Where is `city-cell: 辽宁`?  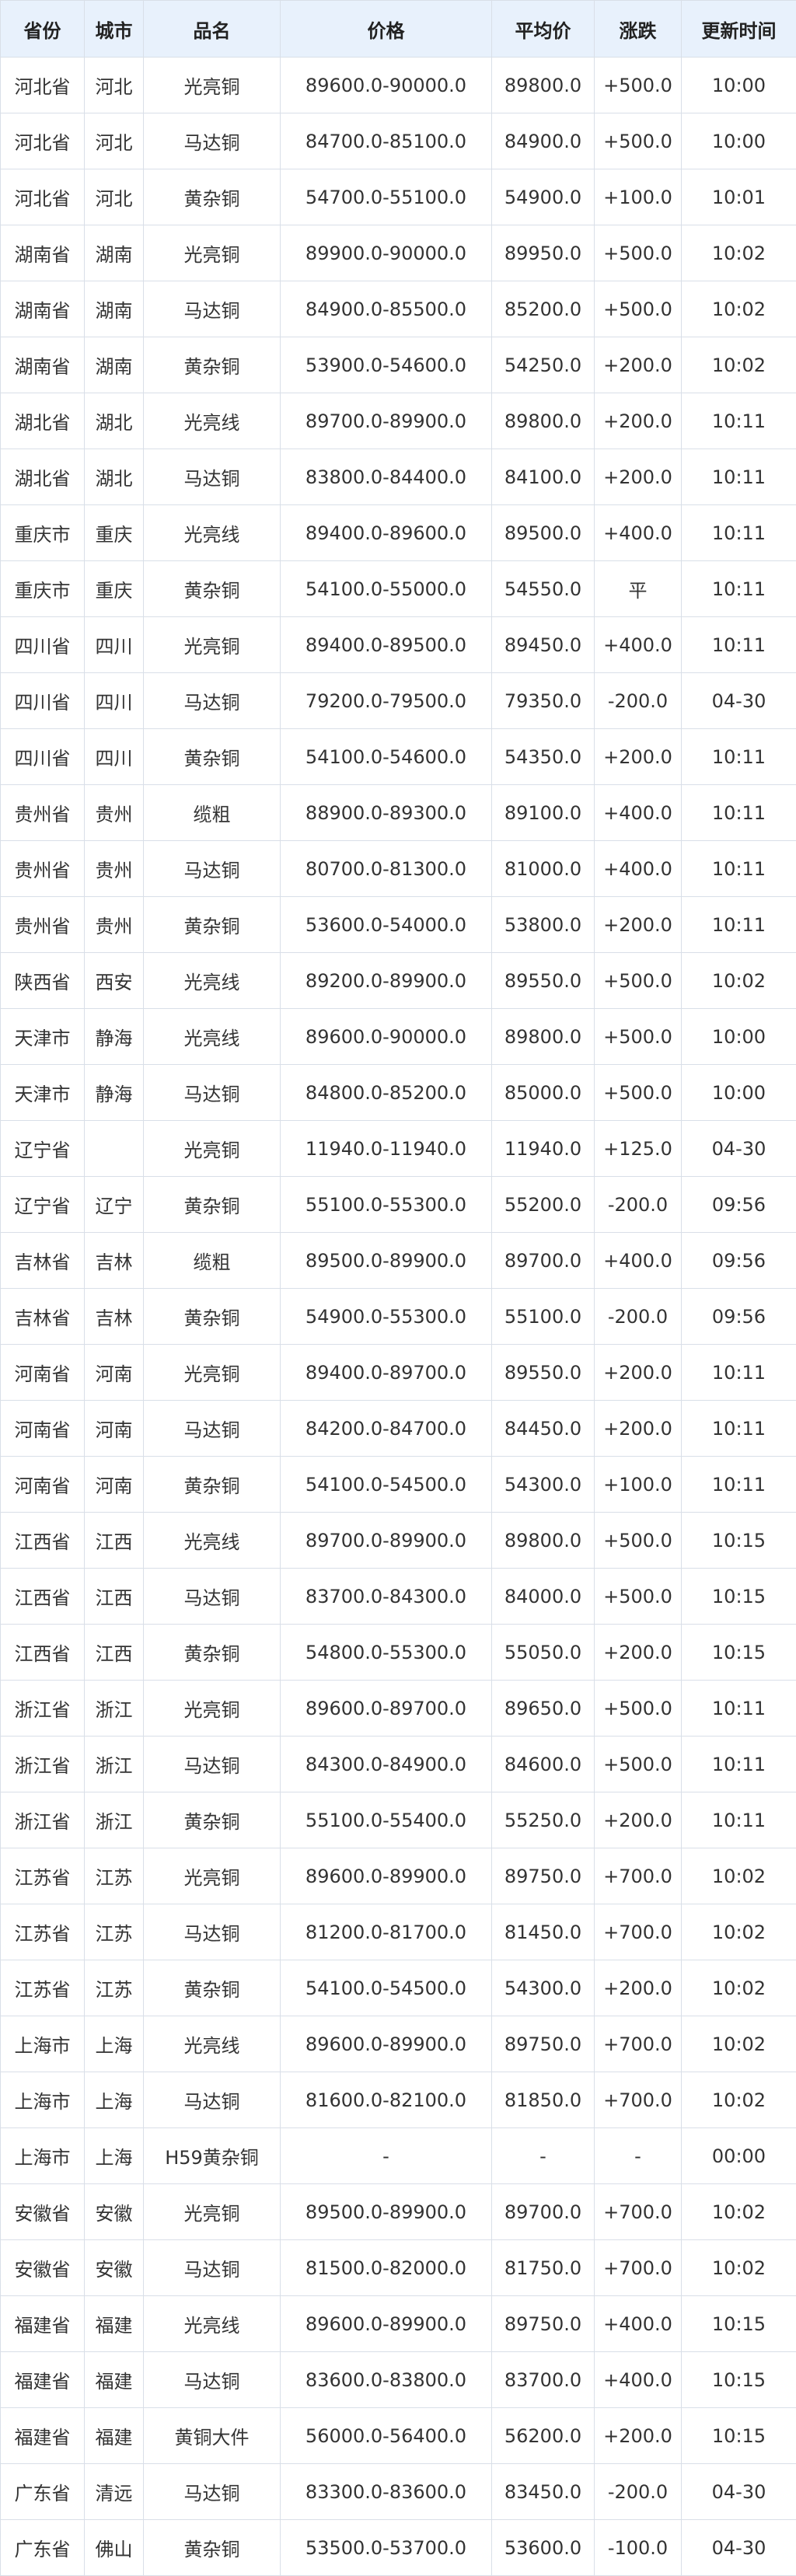 city-cell: 辽宁 is located at coordinates (114, 1205).